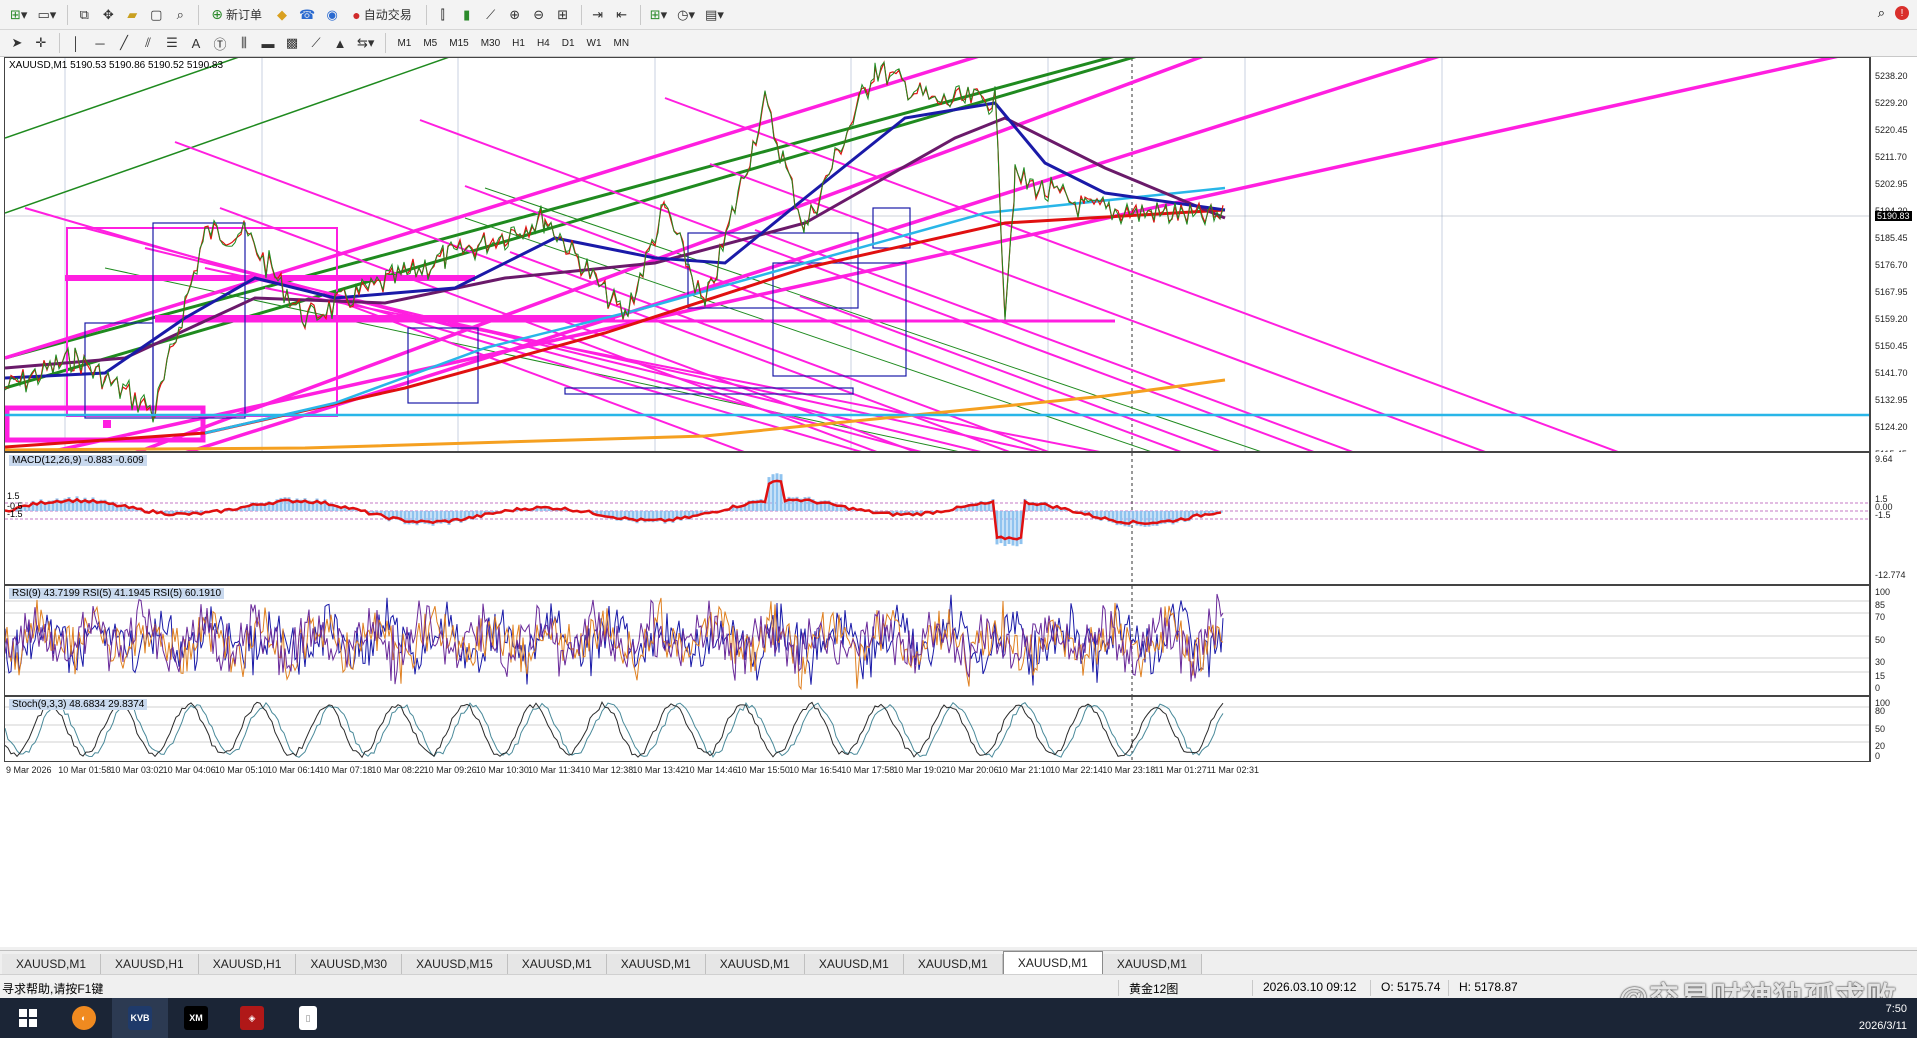 This screenshot has width=1917, height=1038. I want to click on timeframe-w1: W1, so click(594, 43).